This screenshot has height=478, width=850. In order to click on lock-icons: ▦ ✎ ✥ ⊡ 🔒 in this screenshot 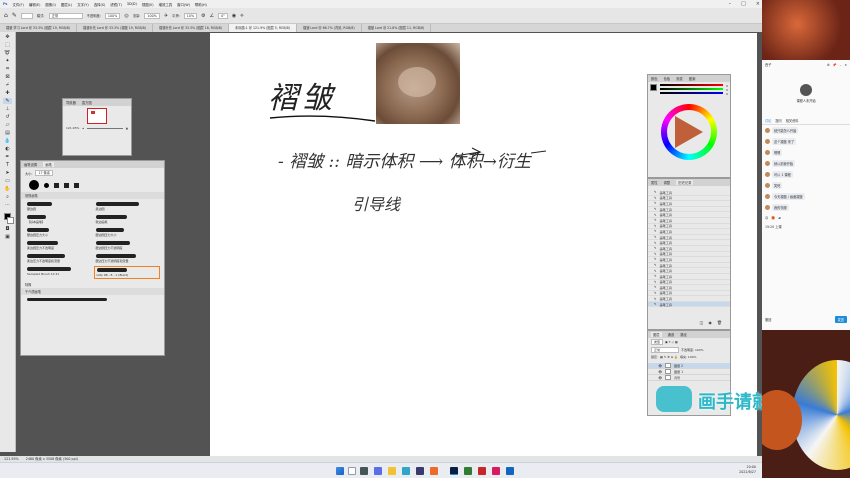, I will do `click(669, 357)`.